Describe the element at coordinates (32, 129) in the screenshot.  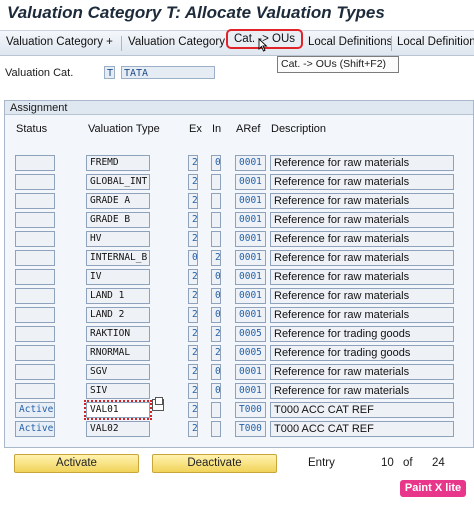
I see `column-header-status: Status` at that location.